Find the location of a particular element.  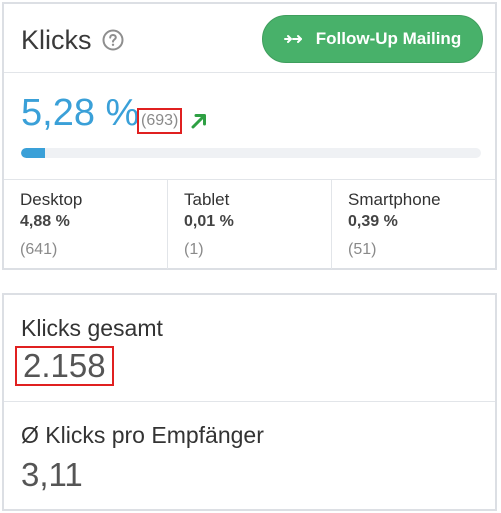

click-rate: 5,28 % is located at coordinates (80, 113).